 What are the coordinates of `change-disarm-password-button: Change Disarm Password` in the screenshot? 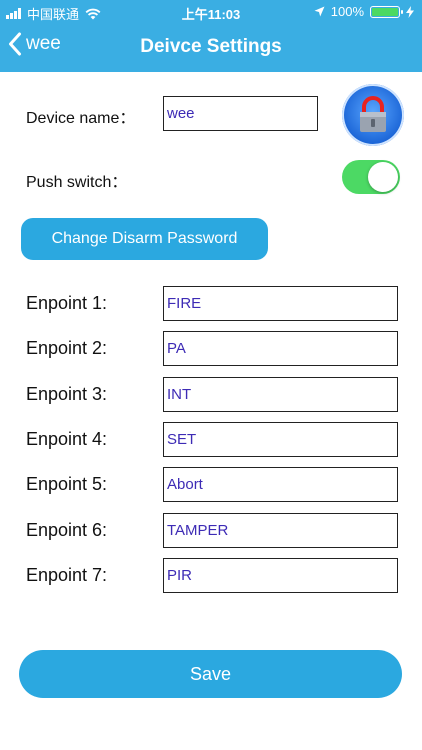 It's located at (144, 239).